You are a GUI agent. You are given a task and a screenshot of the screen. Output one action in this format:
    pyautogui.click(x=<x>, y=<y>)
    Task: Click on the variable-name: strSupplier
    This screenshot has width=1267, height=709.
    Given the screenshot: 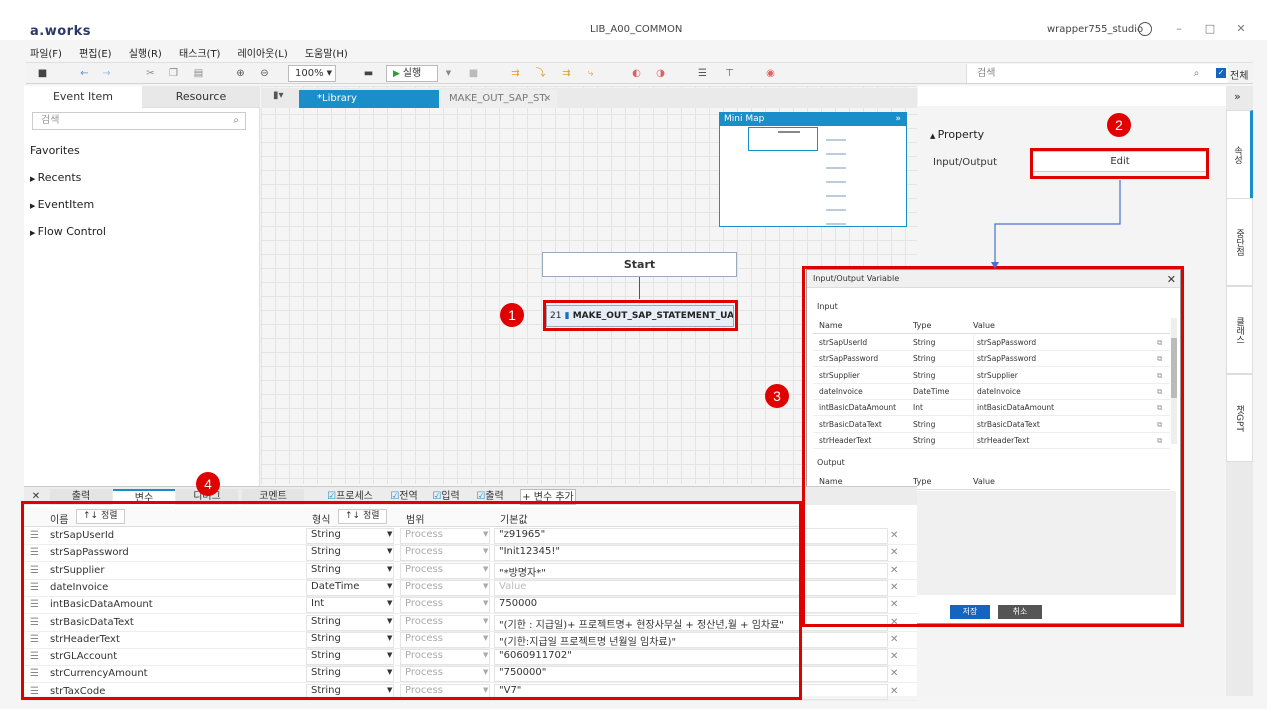 What is the action you would take?
    pyautogui.click(x=77, y=570)
    